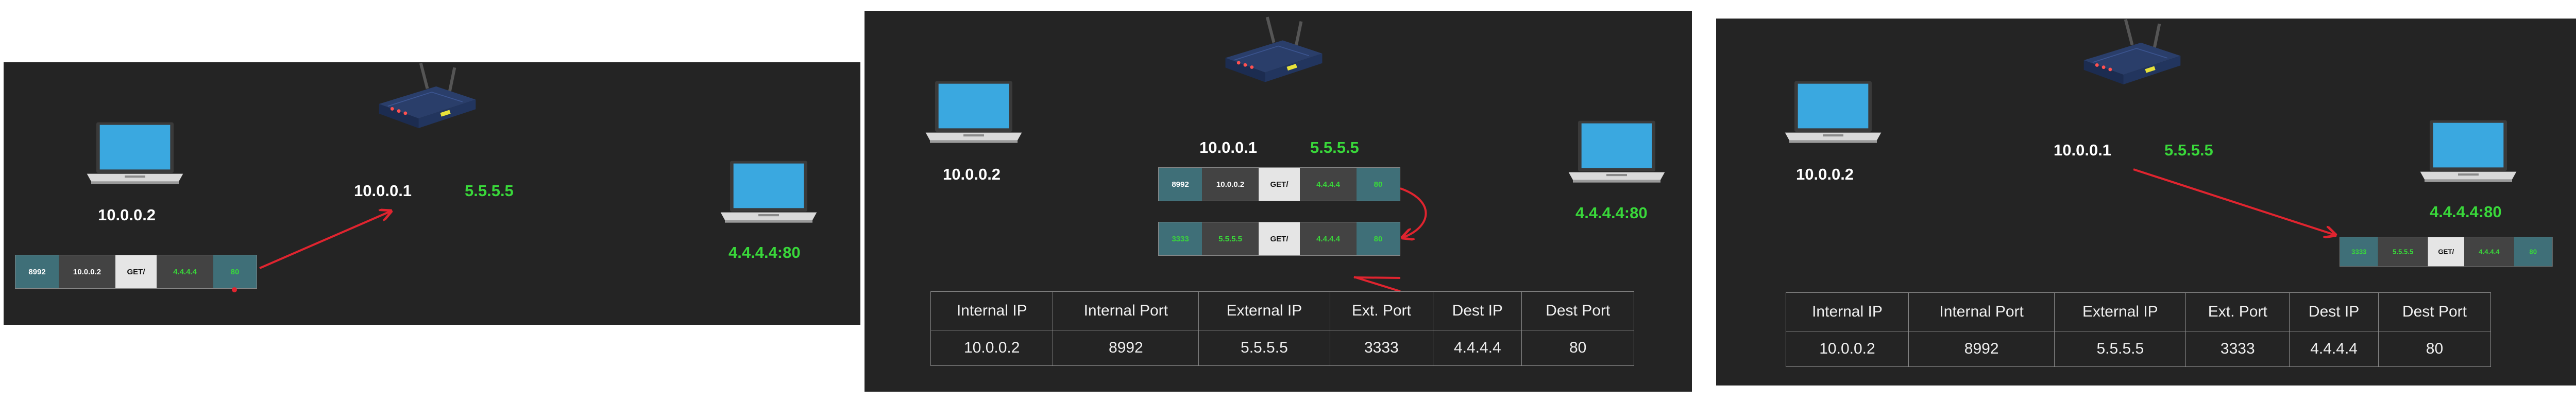  I want to click on table-arrow, so click(1377, 277).